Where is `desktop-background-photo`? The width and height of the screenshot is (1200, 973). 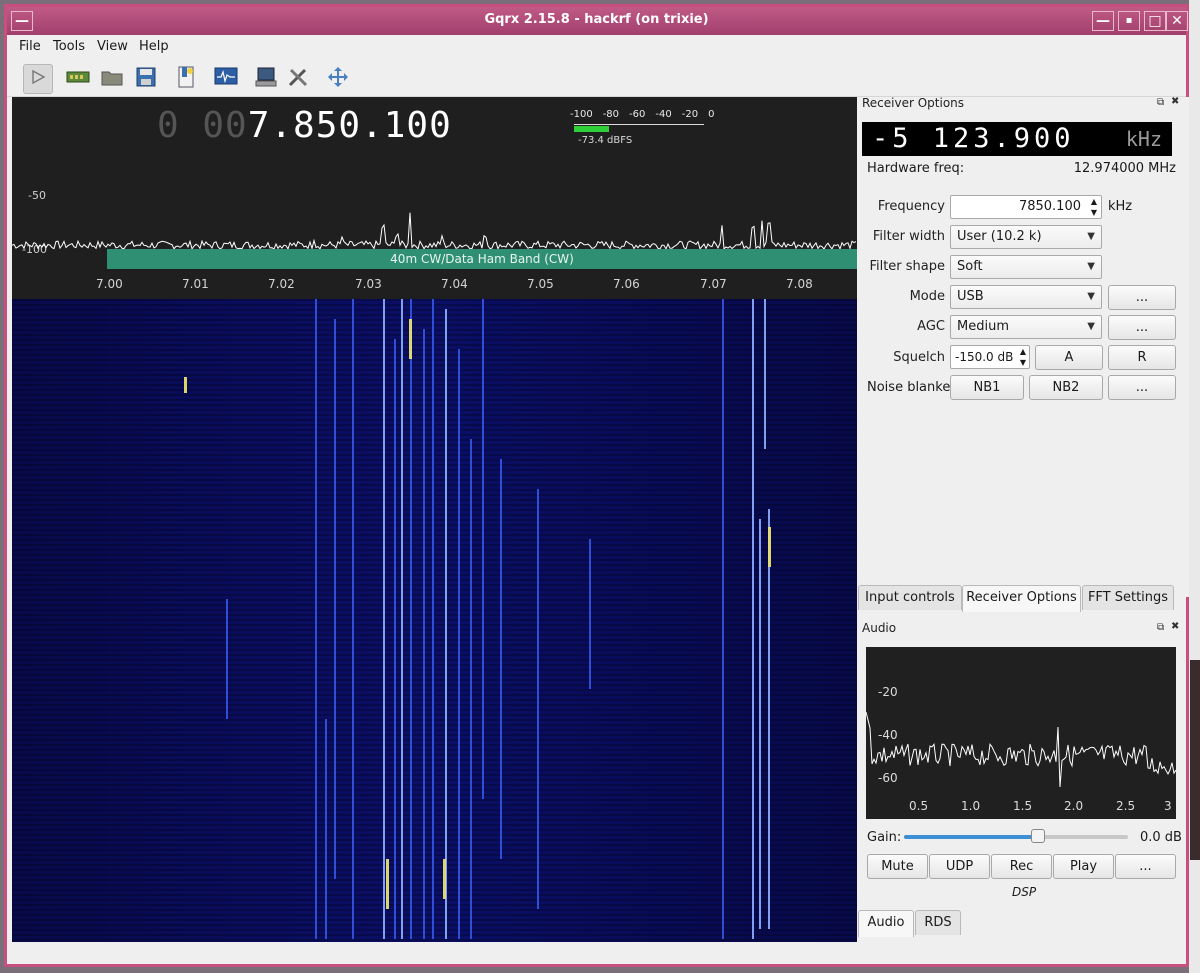
desktop-background-photo is located at coordinates (1195, 760).